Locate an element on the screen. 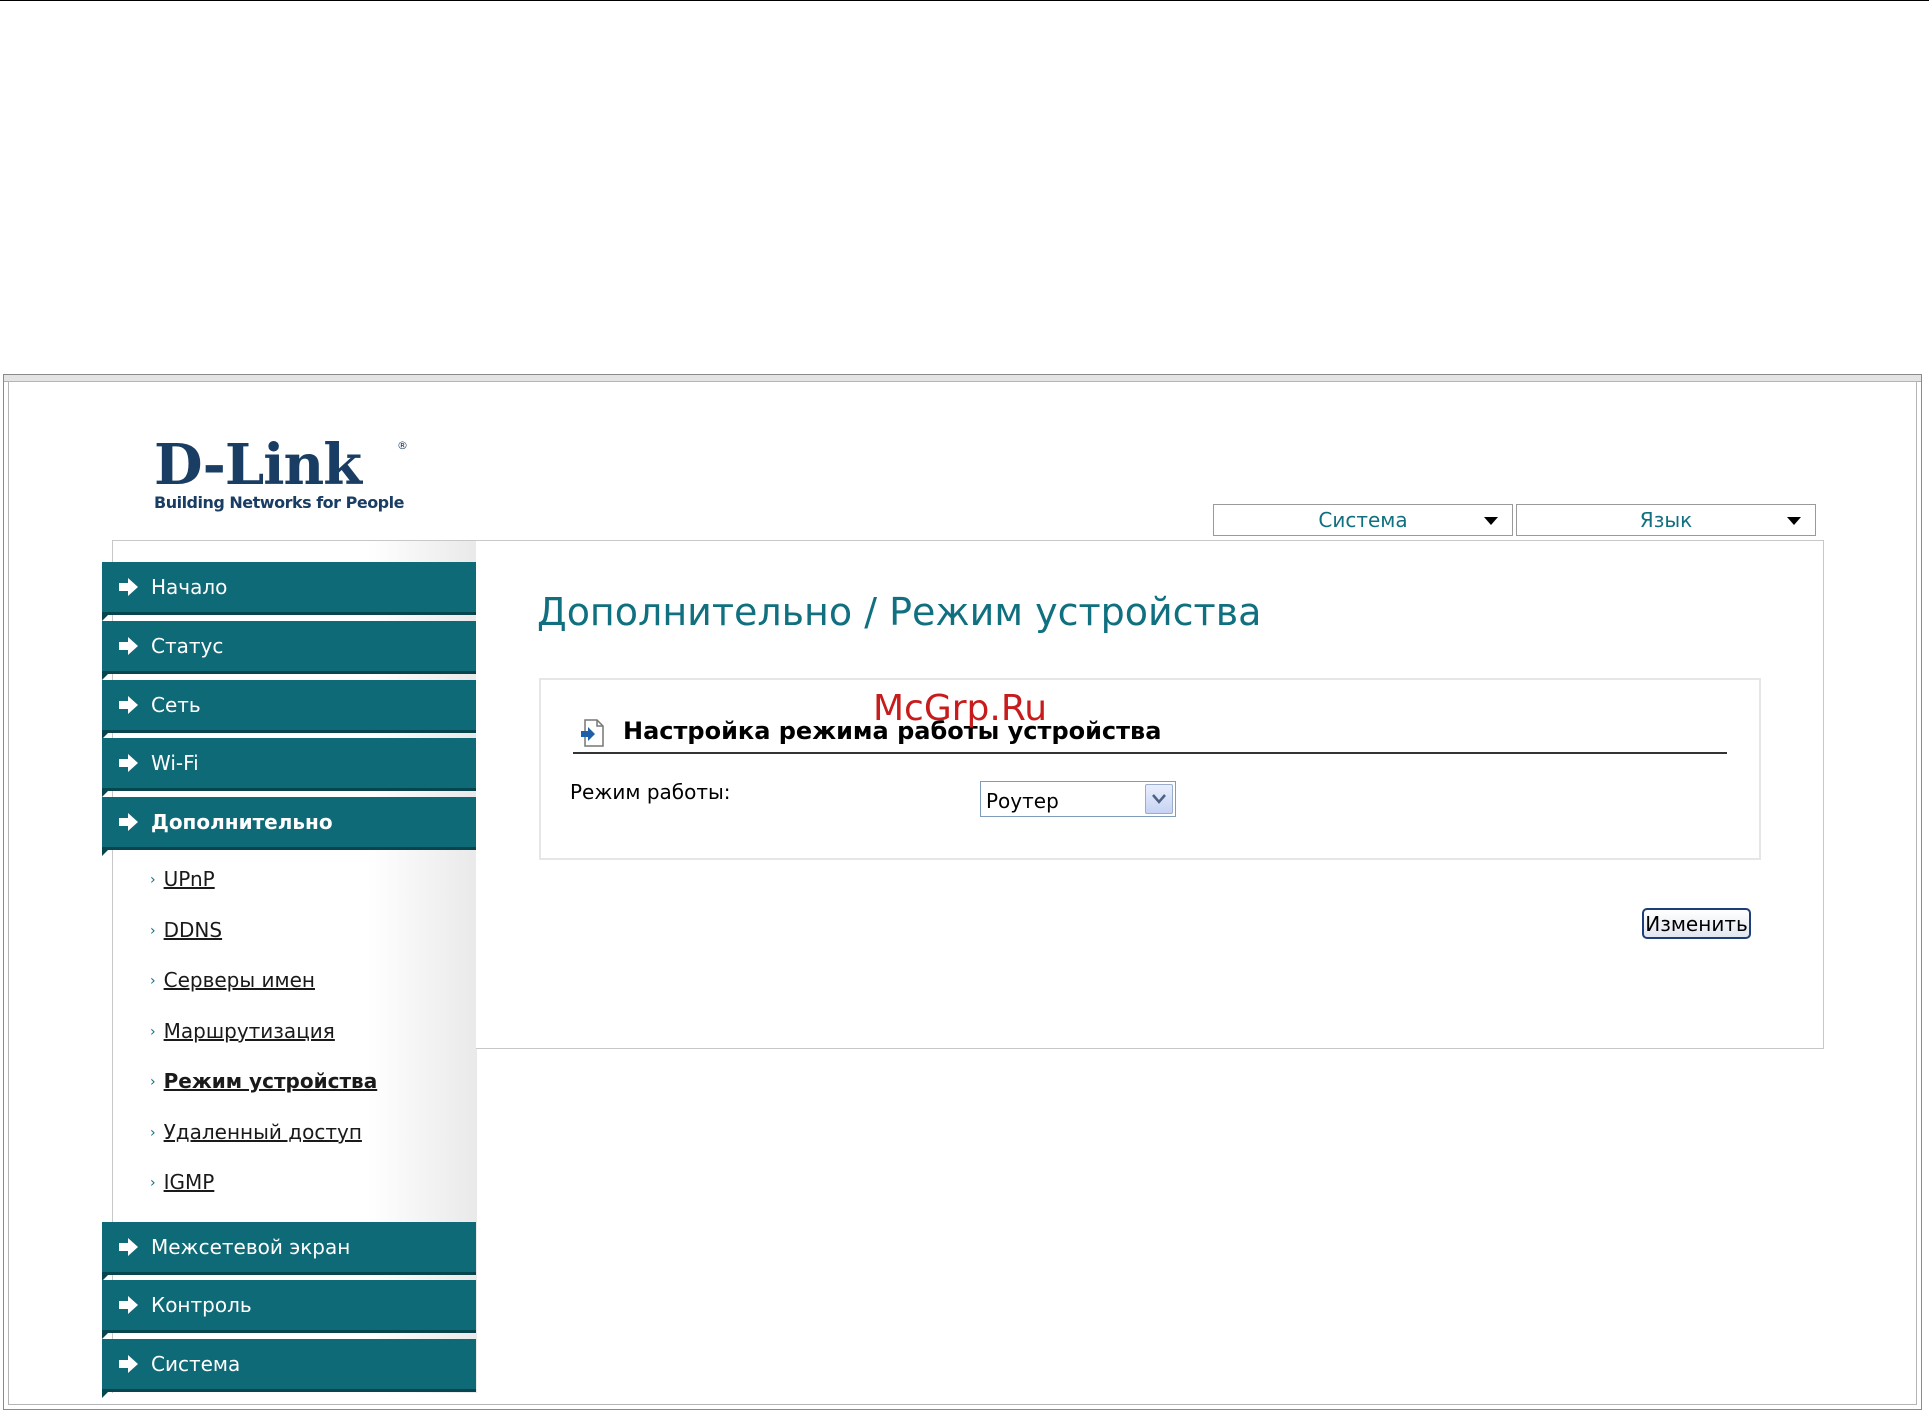 Image resolution: width=1929 pixels, height=1418 pixels. sidebar-subitem-remote-access: › Удаленный доступ is located at coordinates (256, 1132).